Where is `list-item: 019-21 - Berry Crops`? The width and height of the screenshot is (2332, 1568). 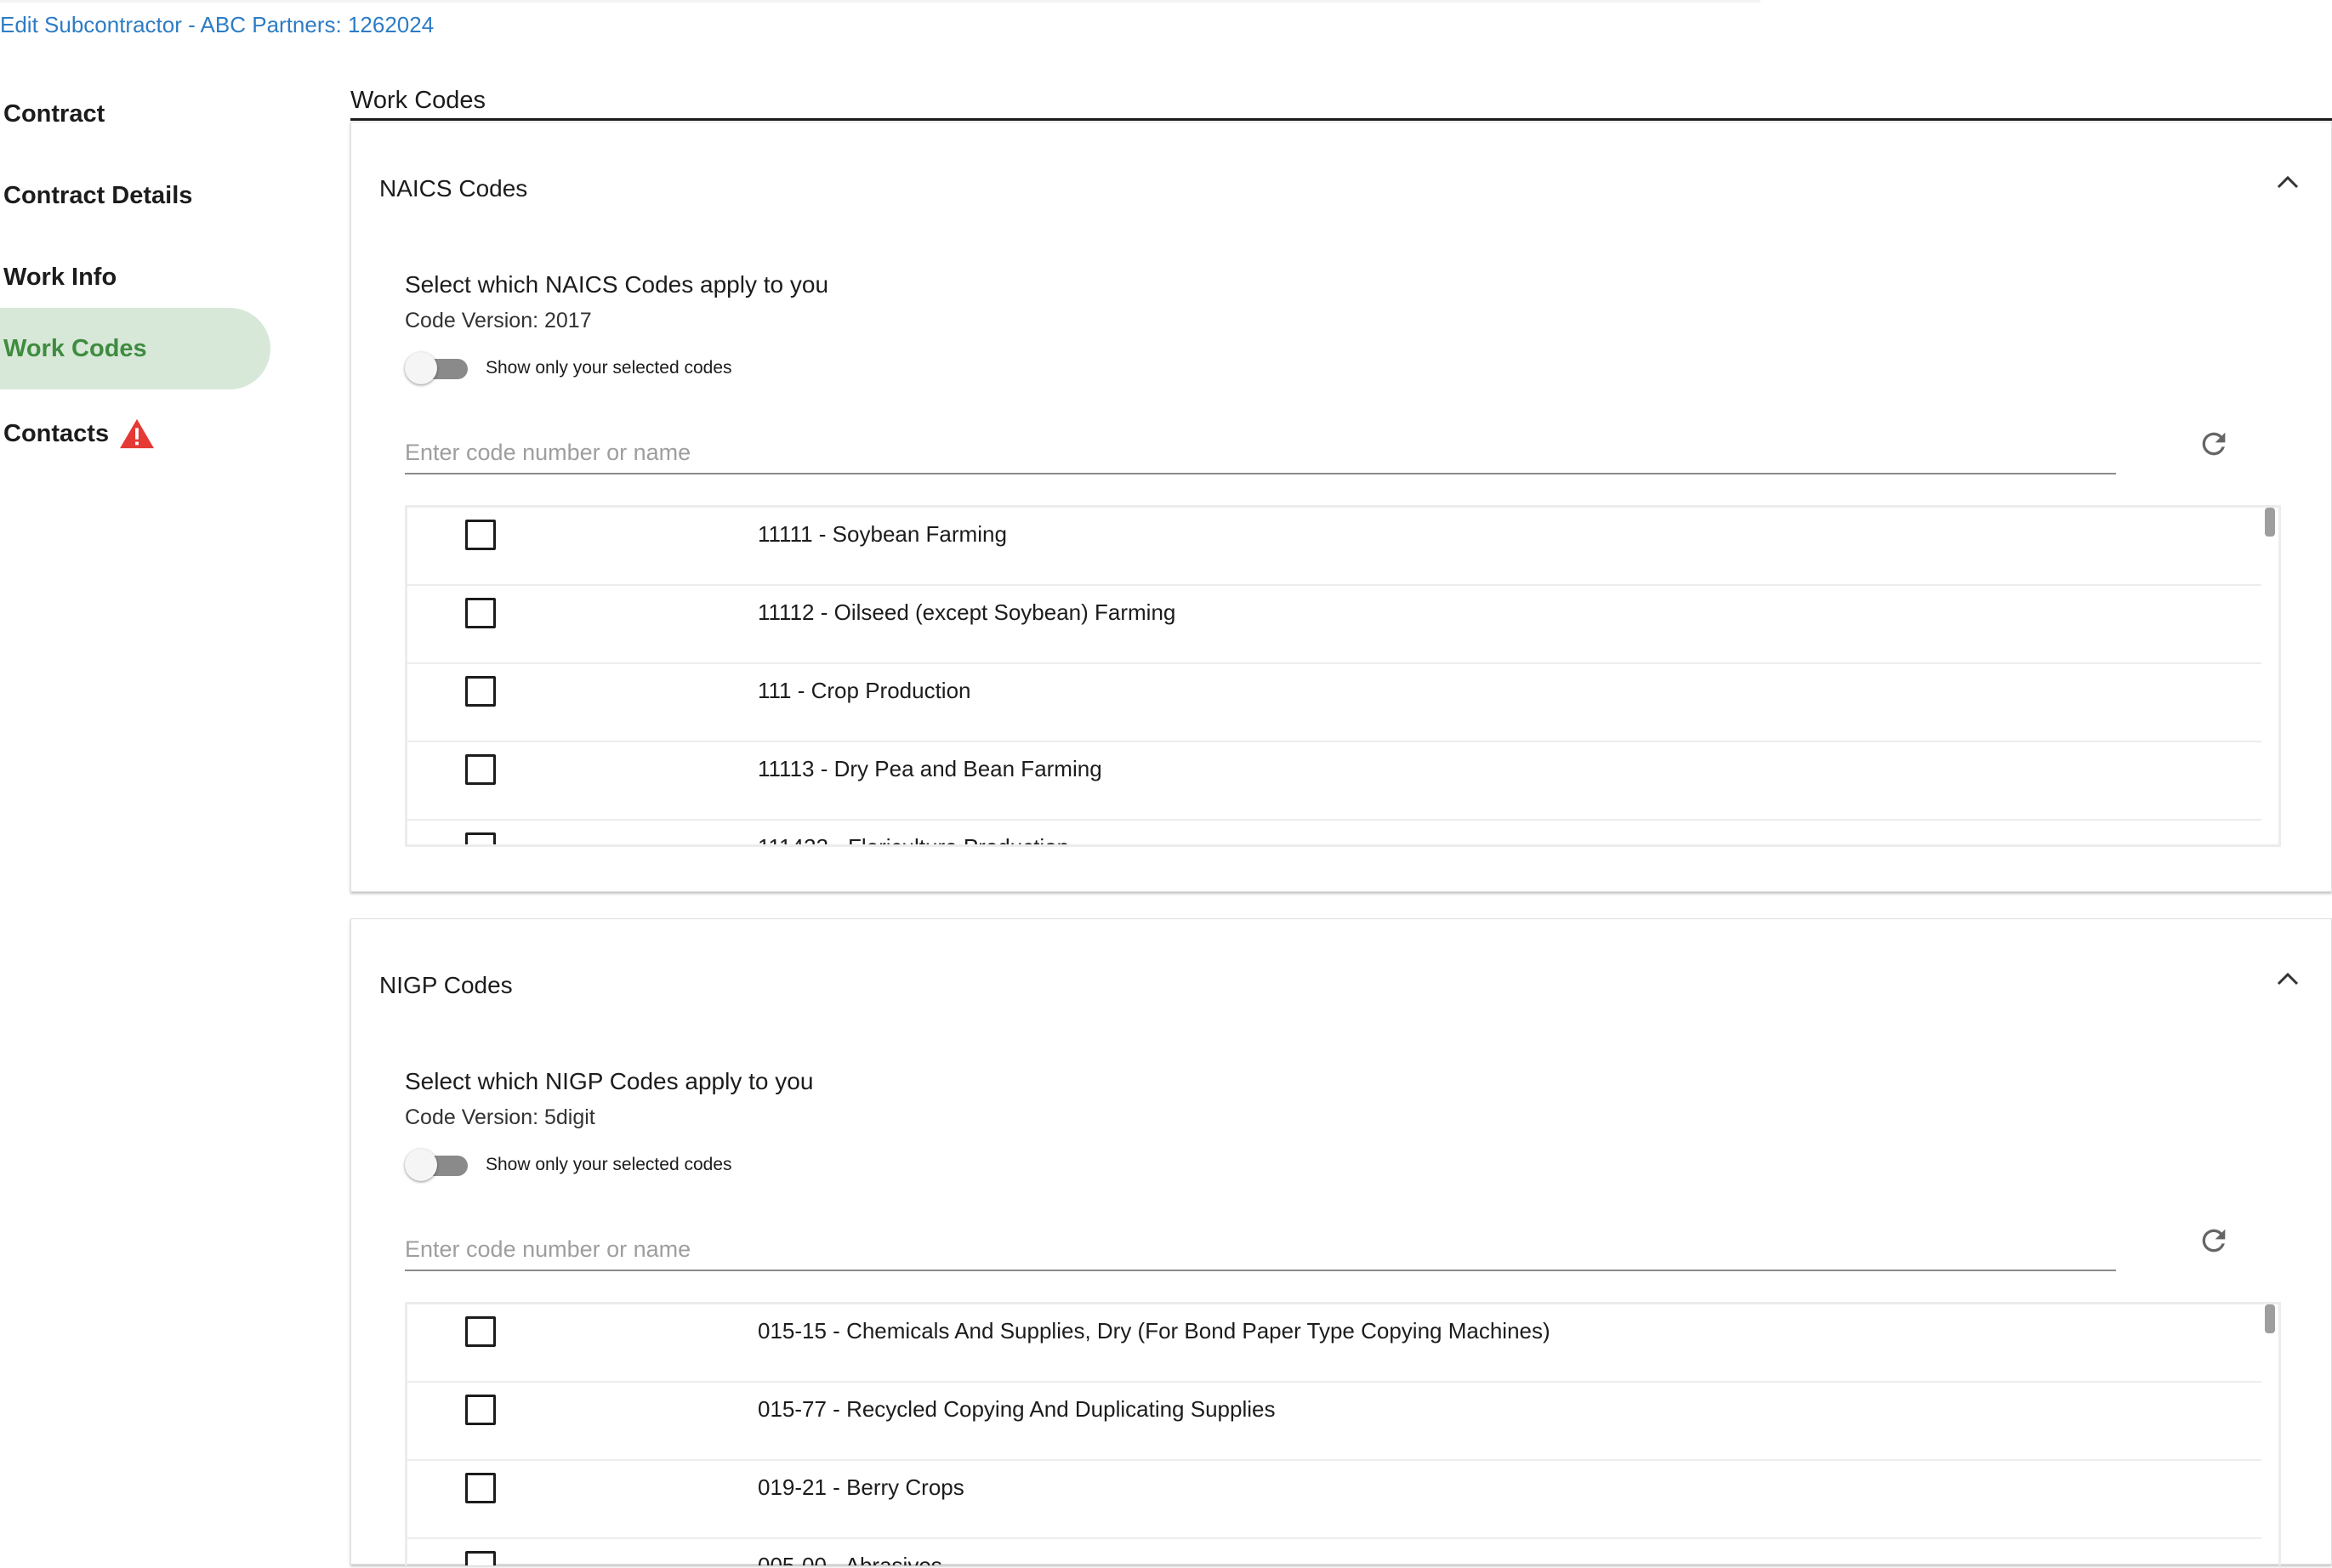 list-item: 019-21 - Berry Crops is located at coordinates (1334, 1500).